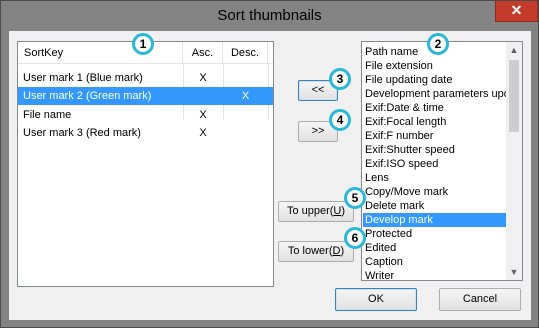 This screenshot has height=328, width=539. I want to click on list-item: Writer, so click(435, 274).